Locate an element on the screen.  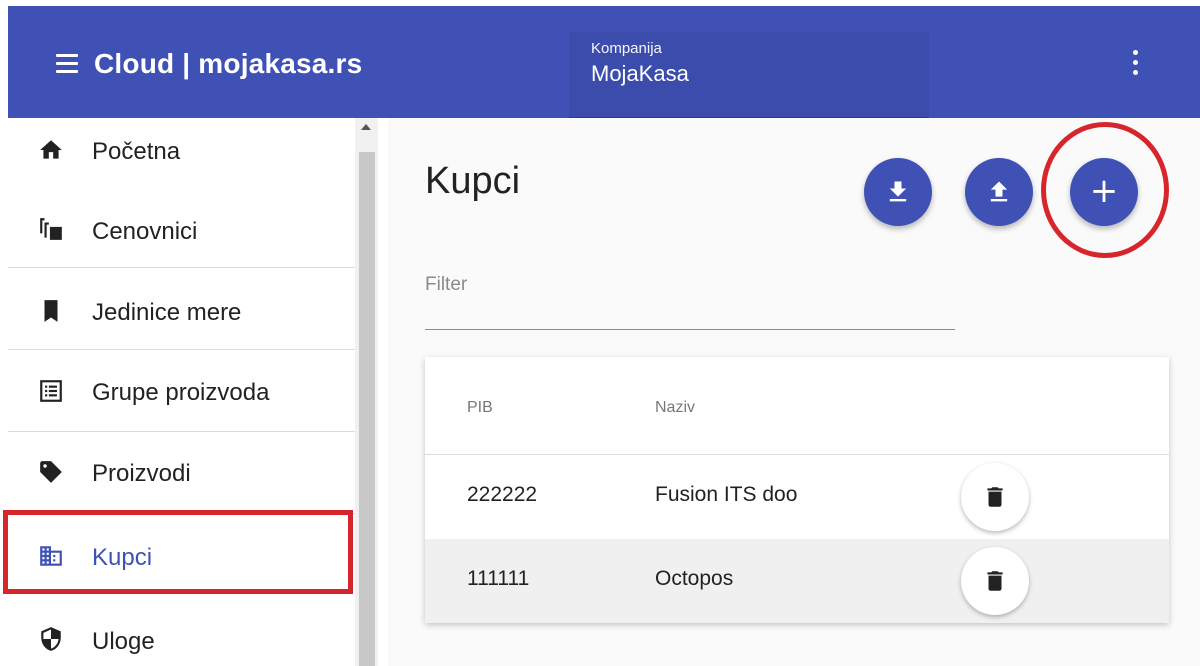
sidebar-item-kupci: Kupci is located at coordinates (183, 555).